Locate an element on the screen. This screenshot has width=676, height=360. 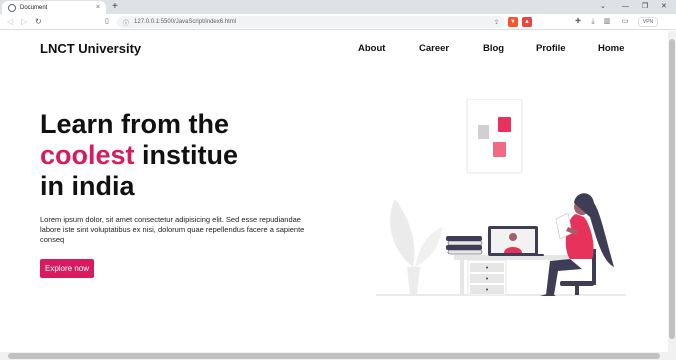
browser-tab: Document × is located at coordinates (54, 7).